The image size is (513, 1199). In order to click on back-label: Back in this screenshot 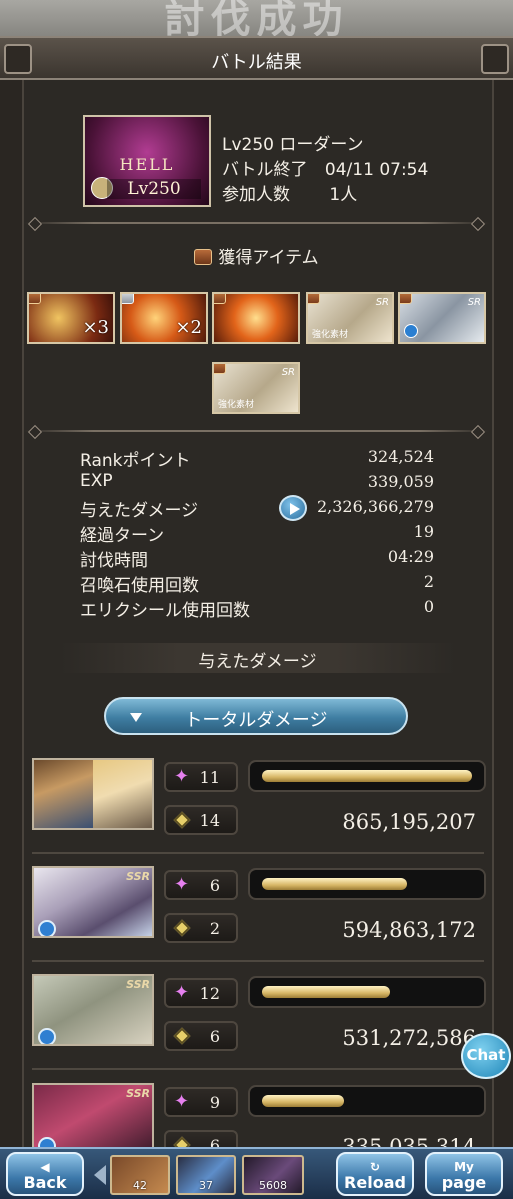, I will do `click(45, 1182)`.